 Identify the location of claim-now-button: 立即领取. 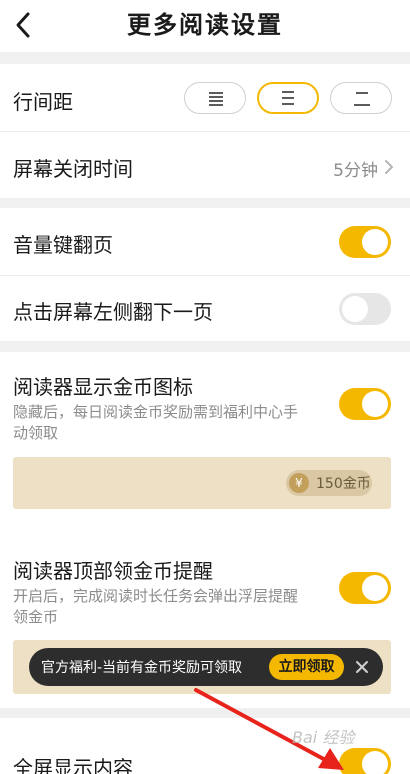
(306, 667).